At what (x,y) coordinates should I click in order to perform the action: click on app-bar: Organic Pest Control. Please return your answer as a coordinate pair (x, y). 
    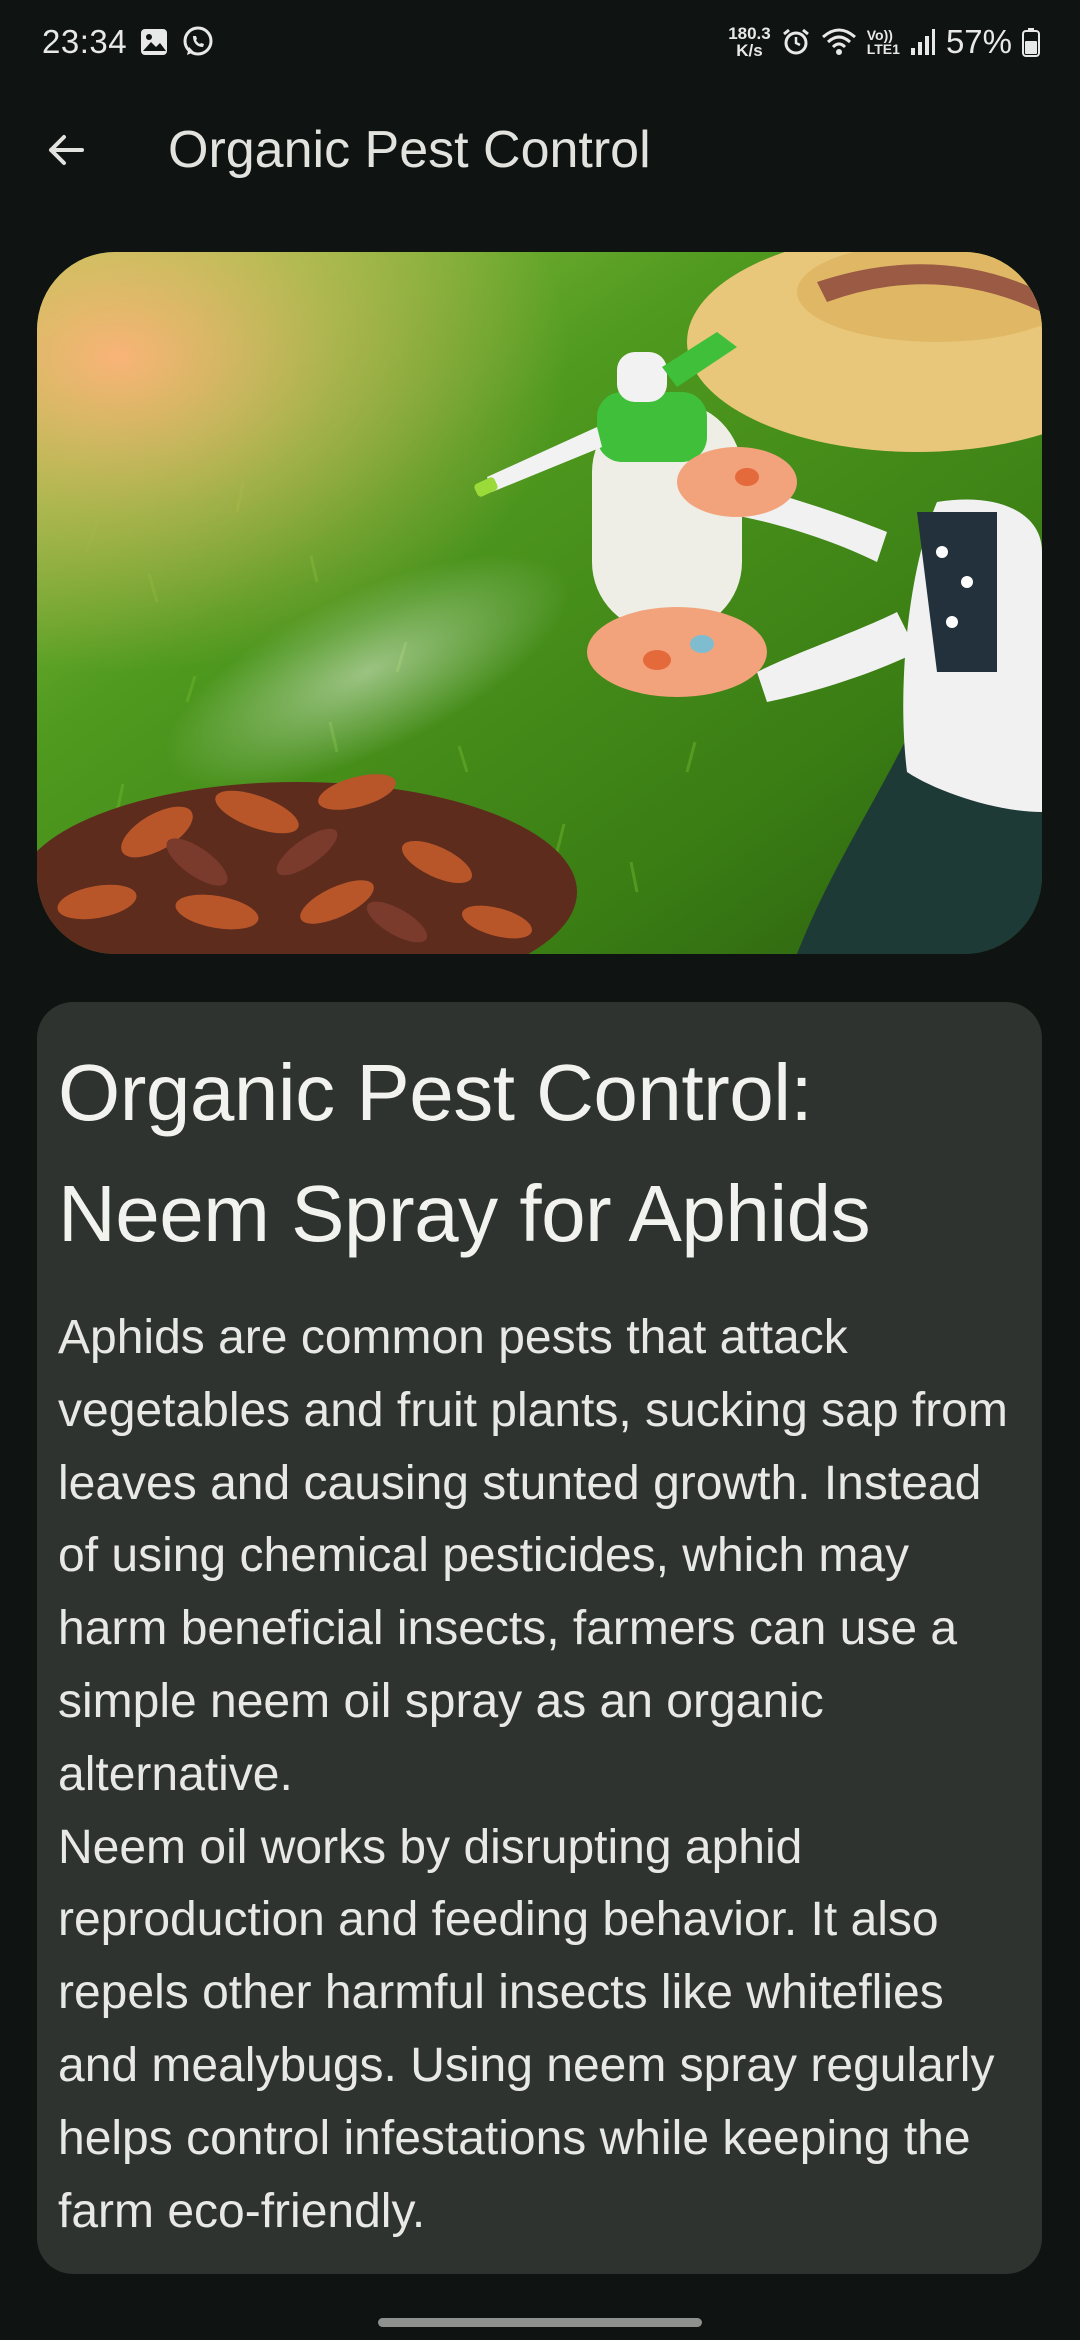
    Looking at the image, I should click on (540, 150).